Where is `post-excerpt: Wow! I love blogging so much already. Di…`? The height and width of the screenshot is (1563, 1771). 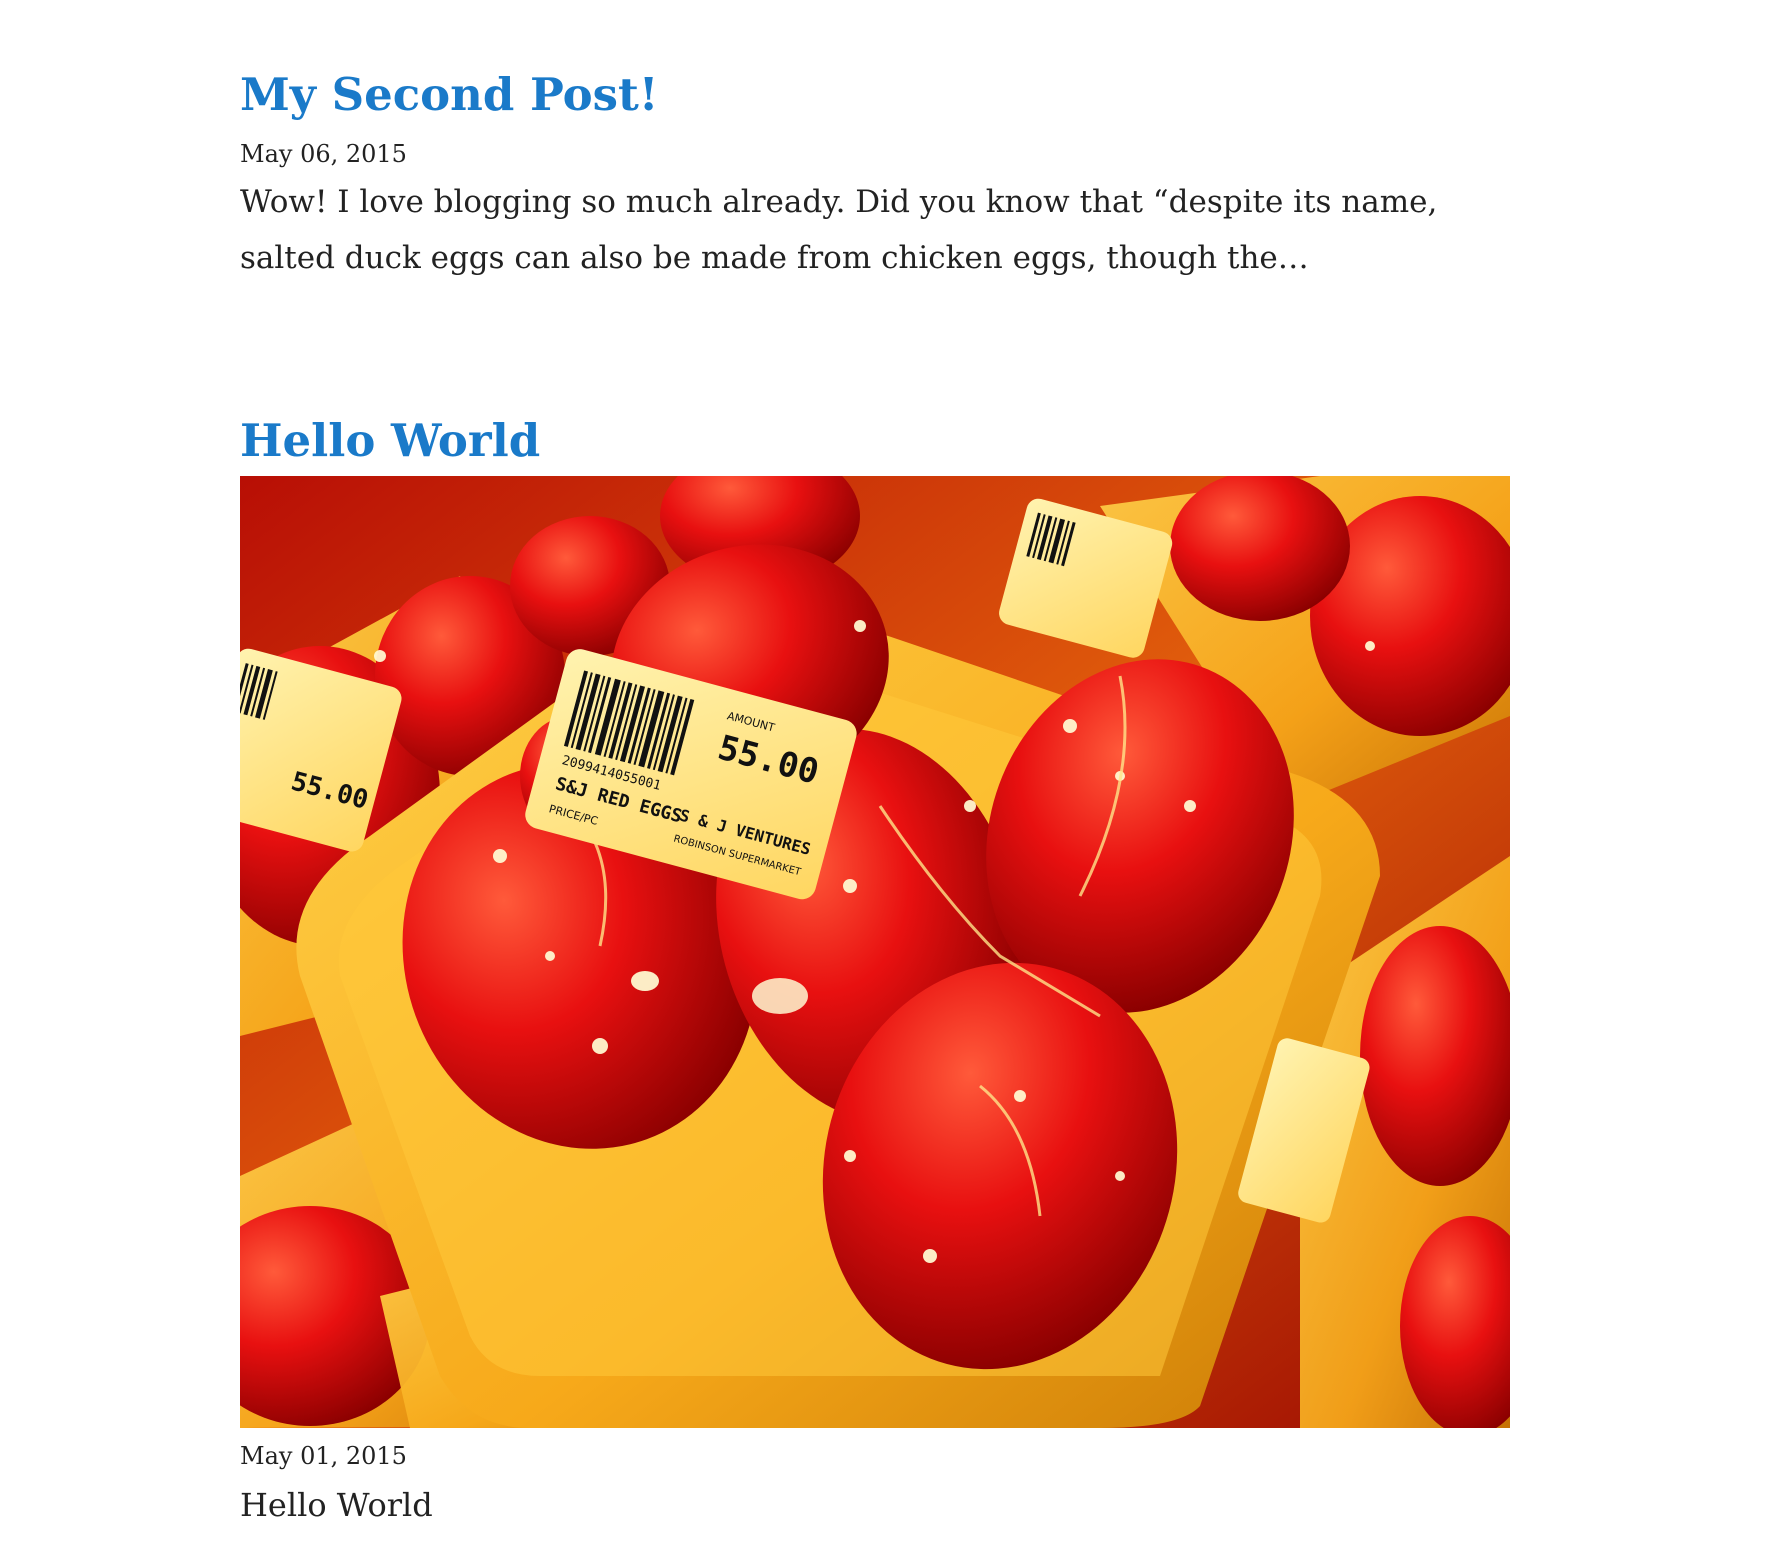
post-excerpt: Wow! I love blogging so much already. Di… is located at coordinates (839, 230).